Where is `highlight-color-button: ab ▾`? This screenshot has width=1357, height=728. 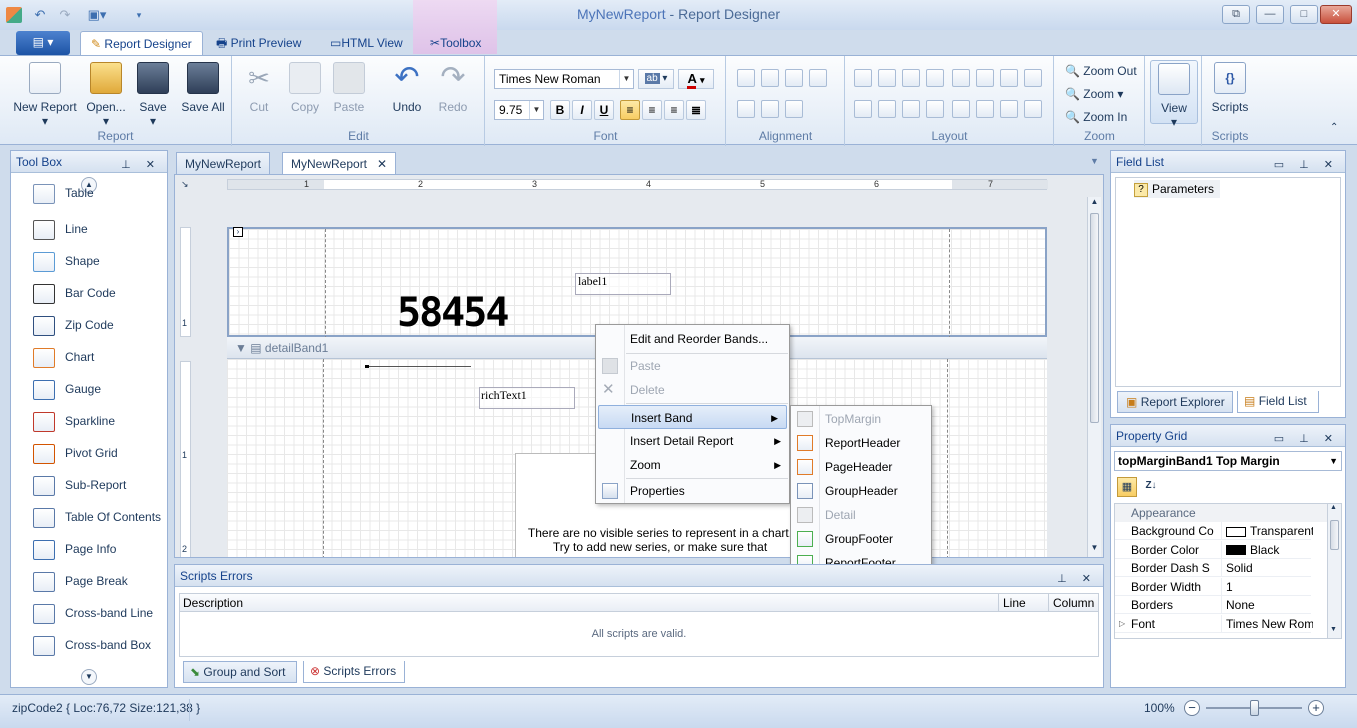
highlight-color-button: ab ▾ is located at coordinates (656, 79).